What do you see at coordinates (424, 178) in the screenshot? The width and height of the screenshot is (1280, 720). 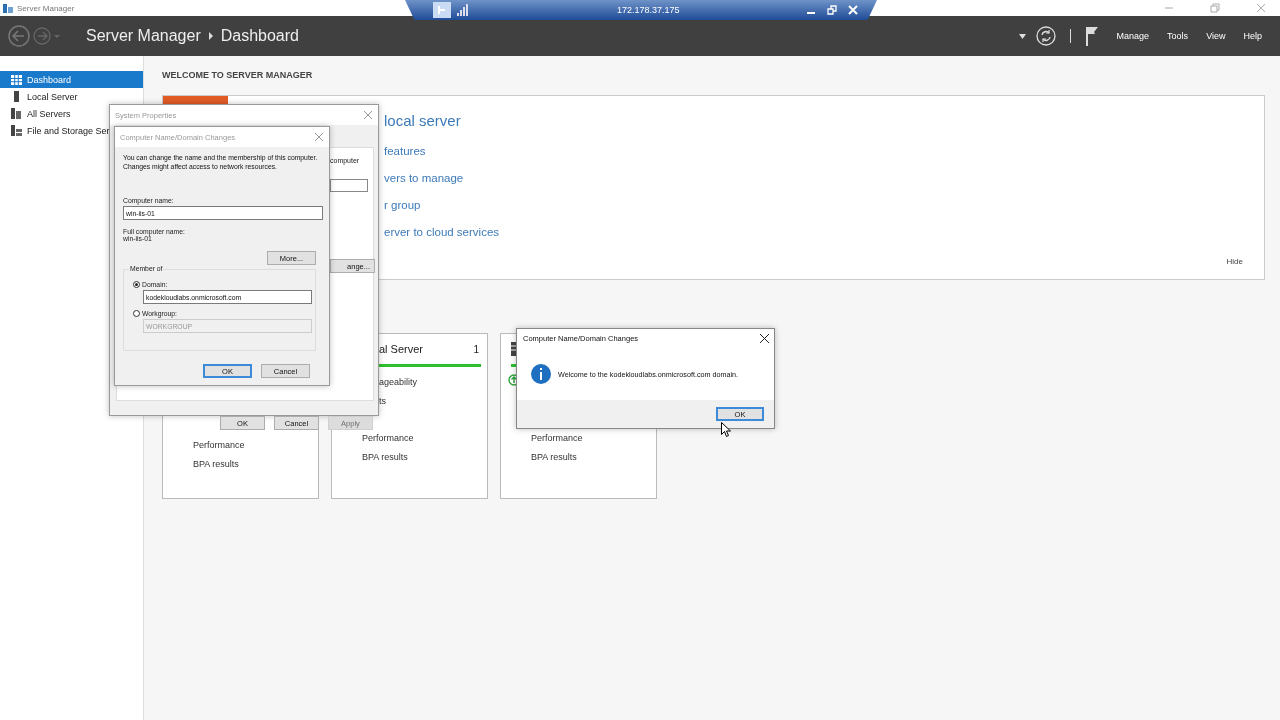 I see `task-link: vers to manage` at bounding box center [424, 178].